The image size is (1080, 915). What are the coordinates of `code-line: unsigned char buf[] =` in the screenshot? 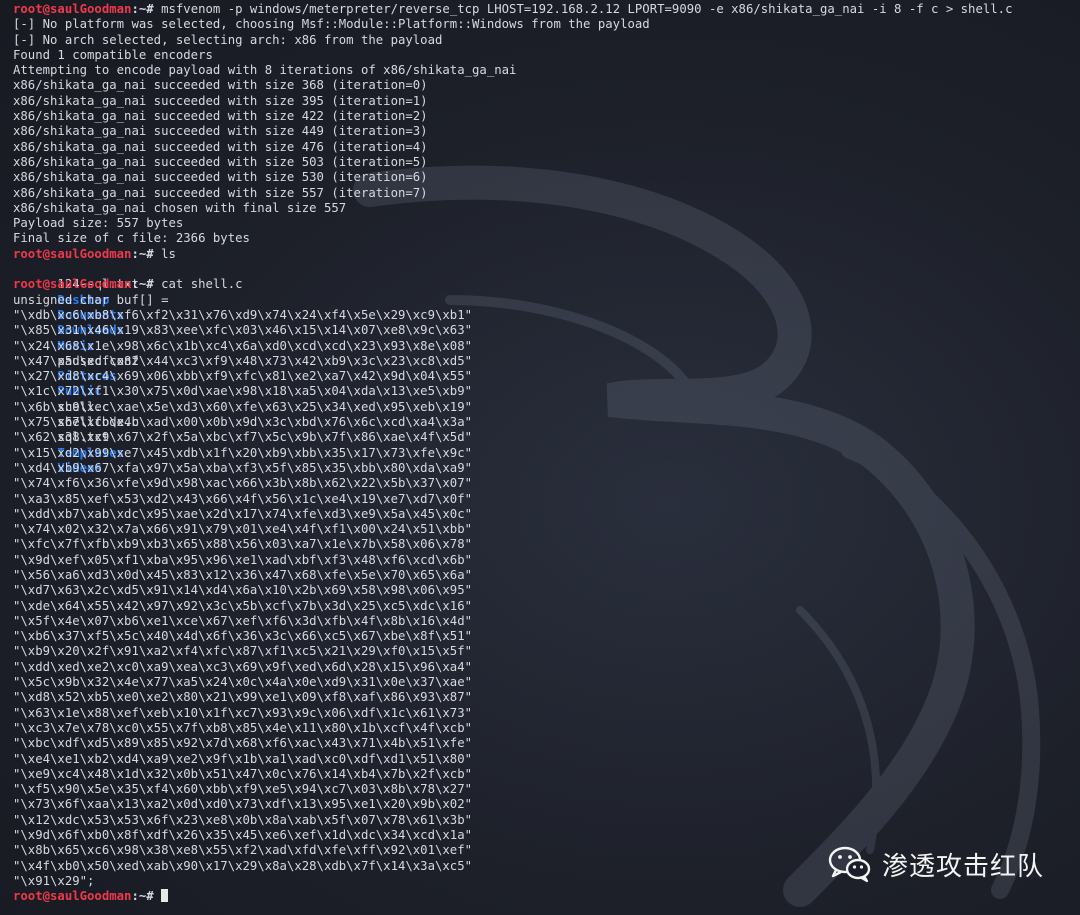 It's located at (91, 299).